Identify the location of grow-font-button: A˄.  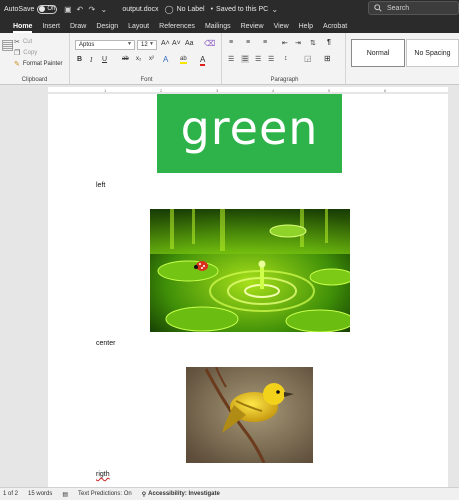
(165, 43).